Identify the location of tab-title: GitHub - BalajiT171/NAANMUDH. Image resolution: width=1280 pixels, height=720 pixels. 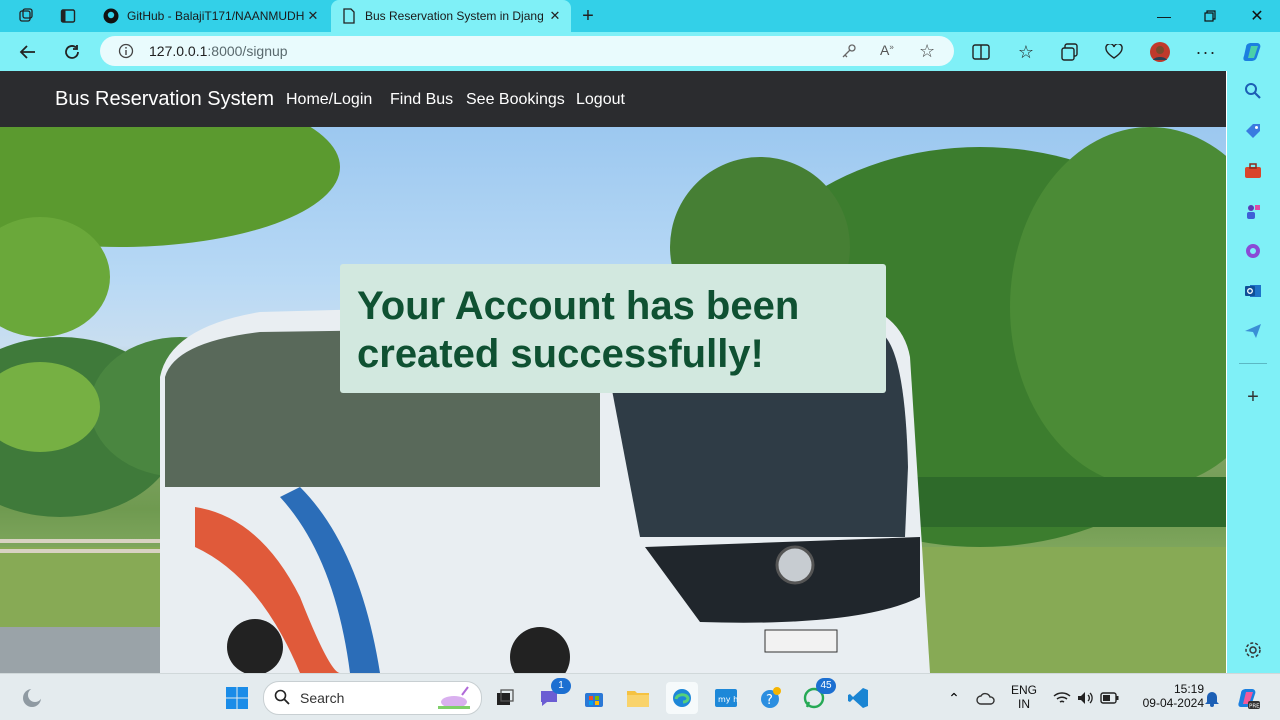
(216, 16).